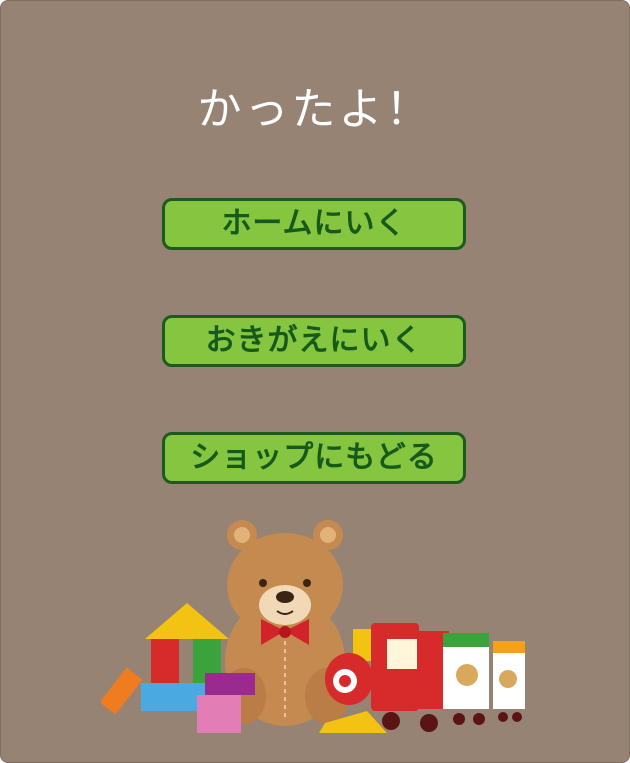 The image size is (630, 763). I want to click on page-title: かったよ！, so click(315, 109).